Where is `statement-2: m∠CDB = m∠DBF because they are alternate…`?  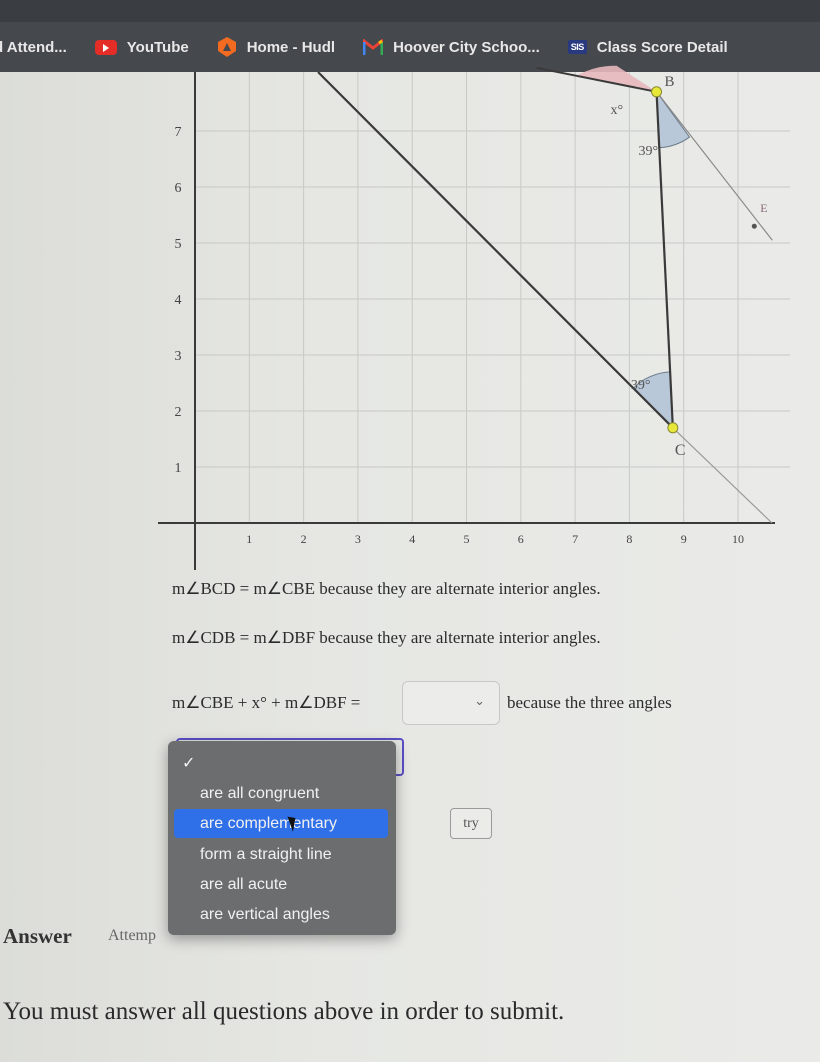
statement-2: m∠CDB = m∠DBF because they are alternate… is located at coordinates (386, 637).